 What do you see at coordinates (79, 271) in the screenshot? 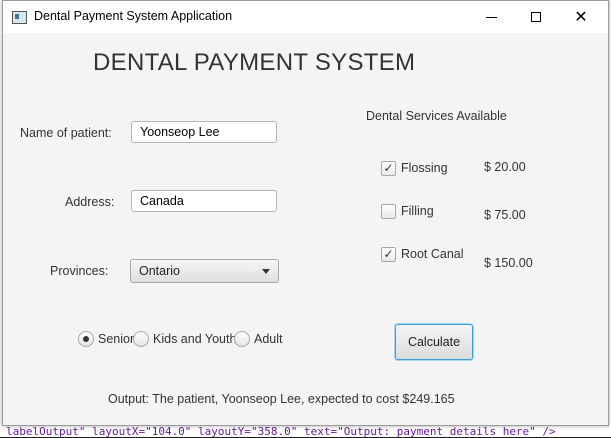
I see `province-label: Provinces:` at bounding box center [79, 271].